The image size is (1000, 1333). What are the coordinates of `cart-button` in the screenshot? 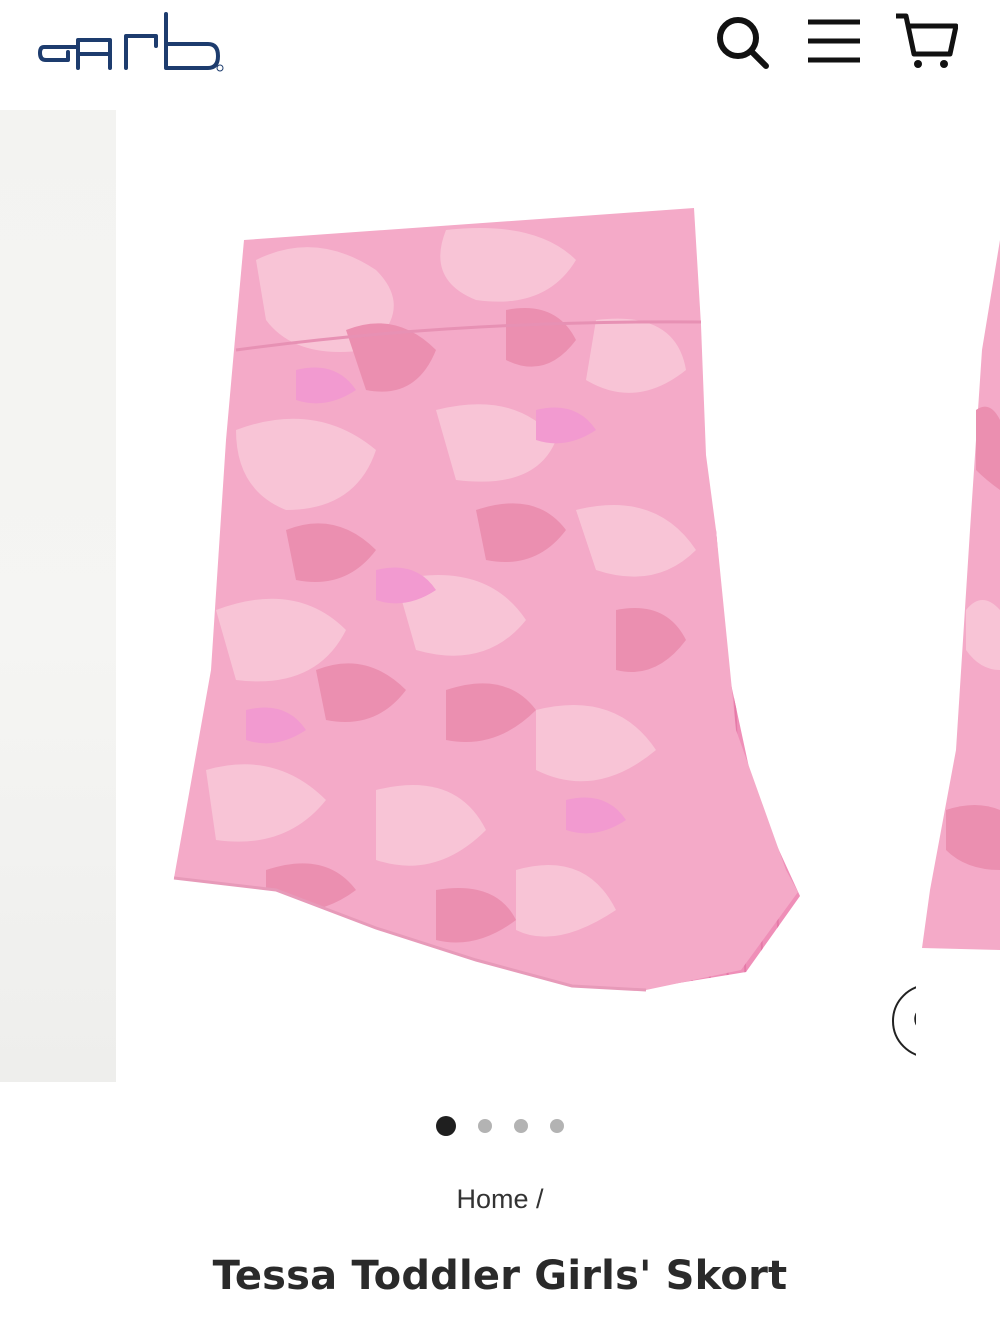 It's located at (926, 42).